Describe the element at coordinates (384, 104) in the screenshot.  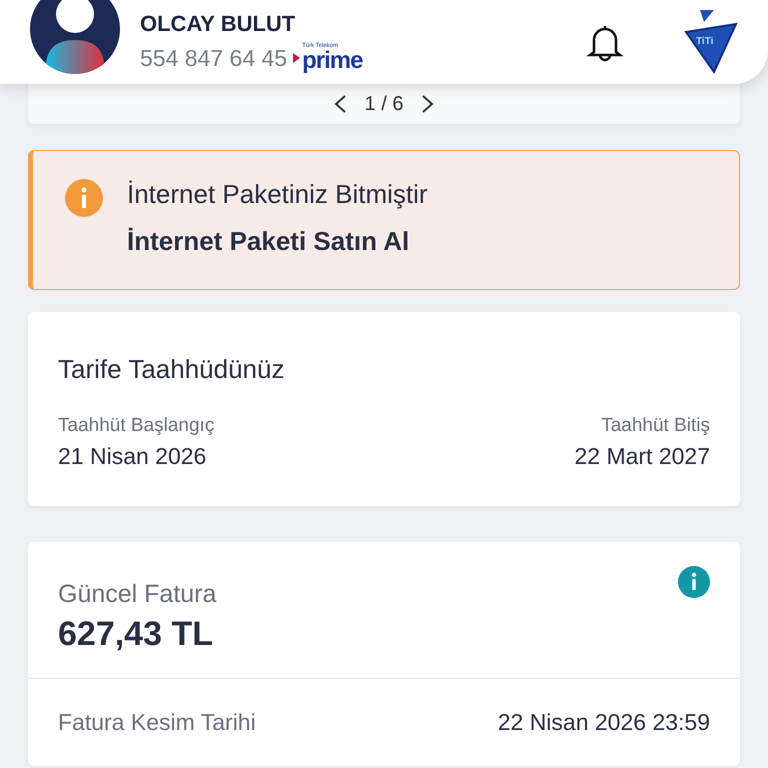
I see `page-indicator: 1 / 6` at that location.